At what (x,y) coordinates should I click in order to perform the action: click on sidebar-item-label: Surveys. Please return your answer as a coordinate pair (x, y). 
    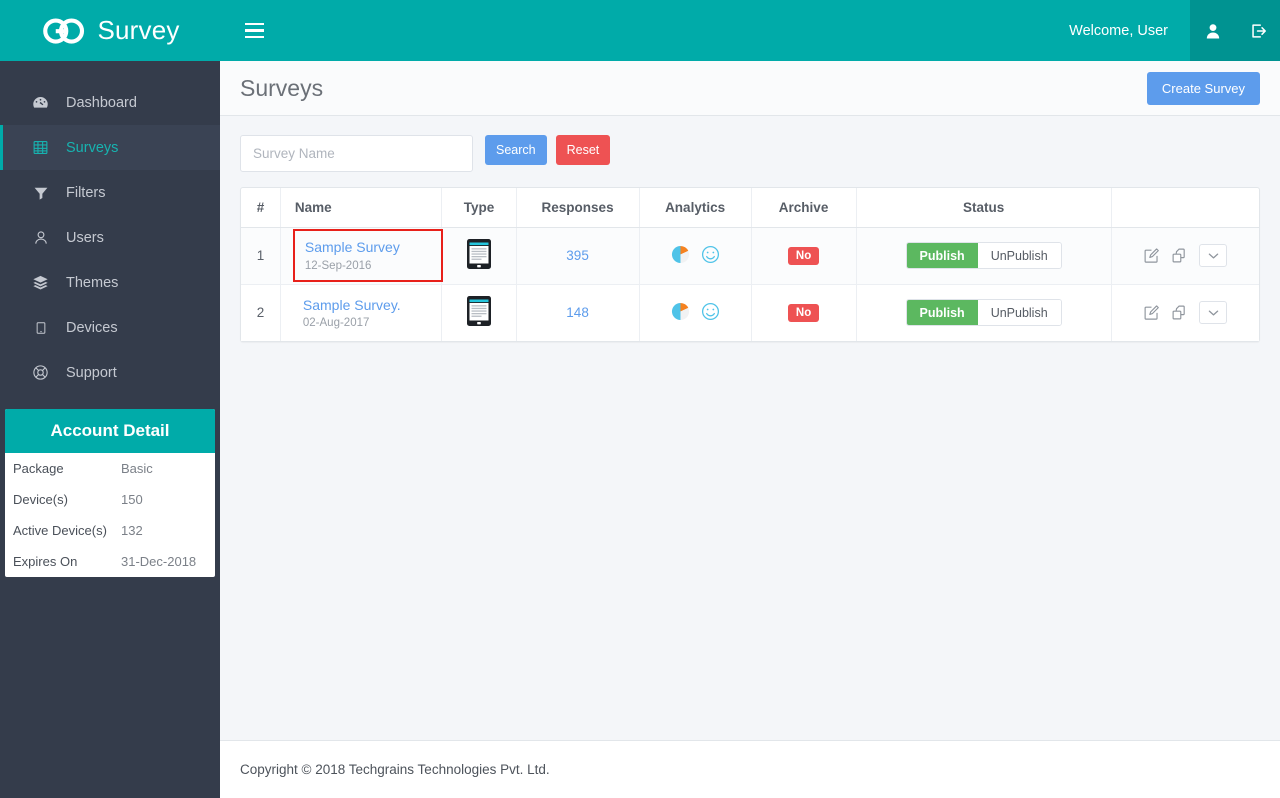
    Looking at the image, I should click on (92, 147).